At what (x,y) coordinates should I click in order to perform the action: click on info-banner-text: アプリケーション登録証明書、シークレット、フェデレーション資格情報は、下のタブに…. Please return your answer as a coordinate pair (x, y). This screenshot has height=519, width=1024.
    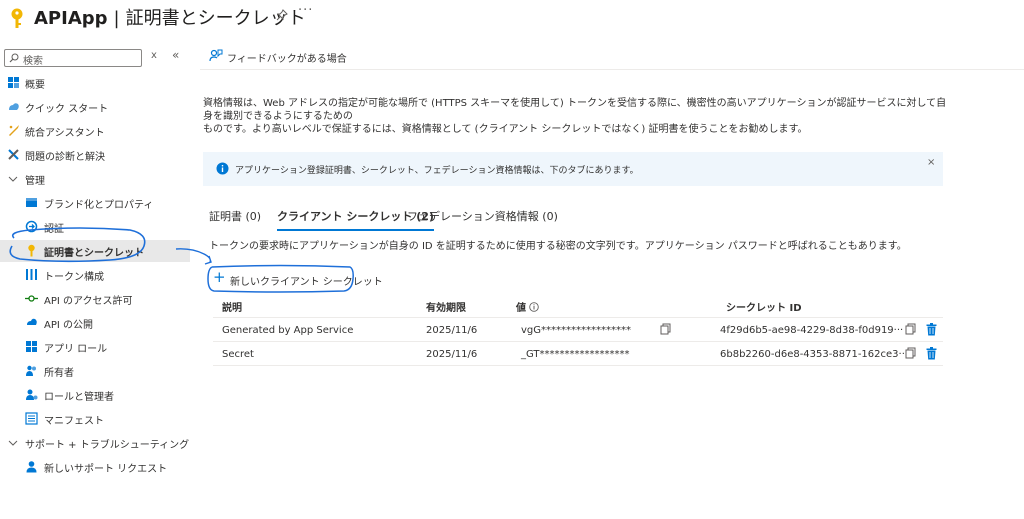
    Looking at the image, I should click on (437, 171).